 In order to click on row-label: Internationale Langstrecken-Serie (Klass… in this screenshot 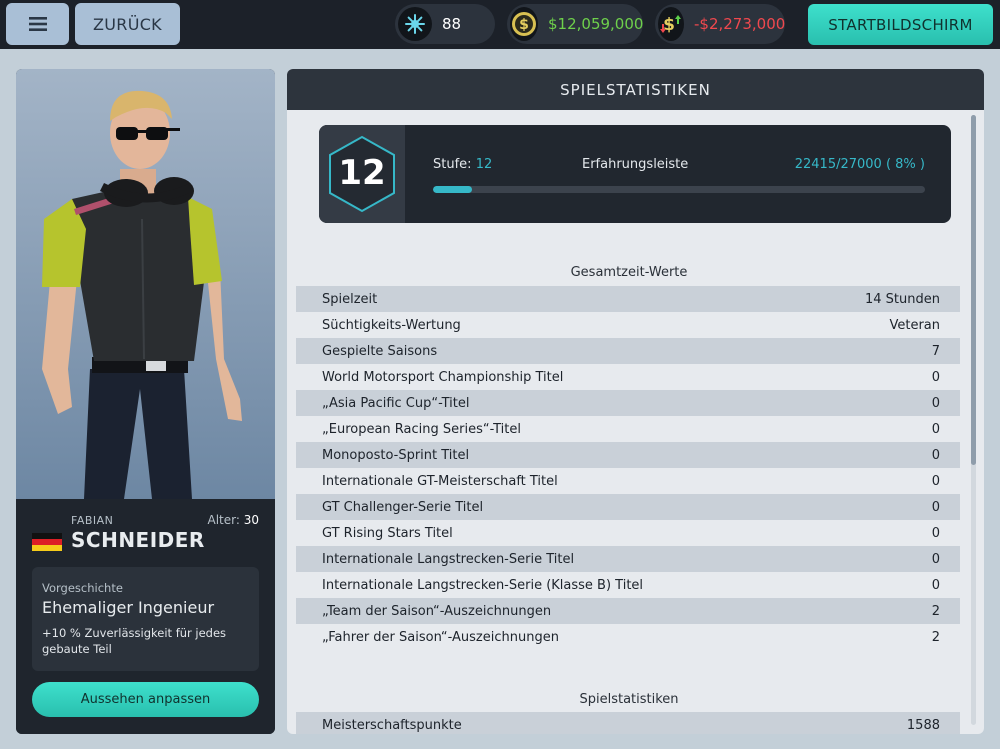, I will do `click(483, 585)`.